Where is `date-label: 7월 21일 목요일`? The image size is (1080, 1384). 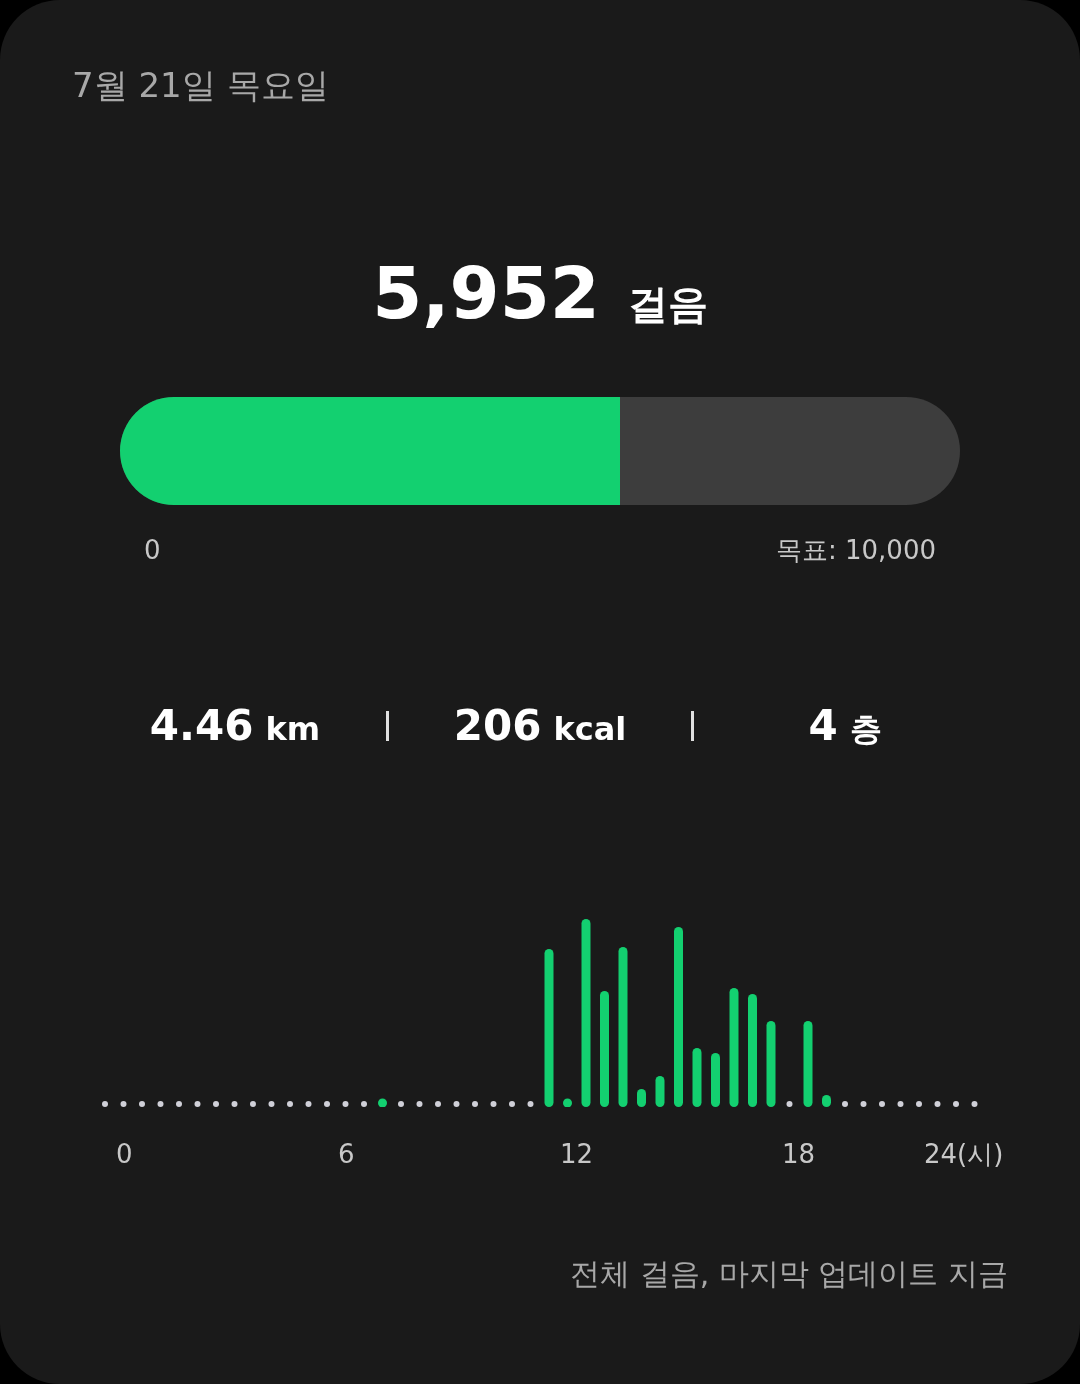
date-label: 7월 21일 목요일 is located at coordinates (200, 85).